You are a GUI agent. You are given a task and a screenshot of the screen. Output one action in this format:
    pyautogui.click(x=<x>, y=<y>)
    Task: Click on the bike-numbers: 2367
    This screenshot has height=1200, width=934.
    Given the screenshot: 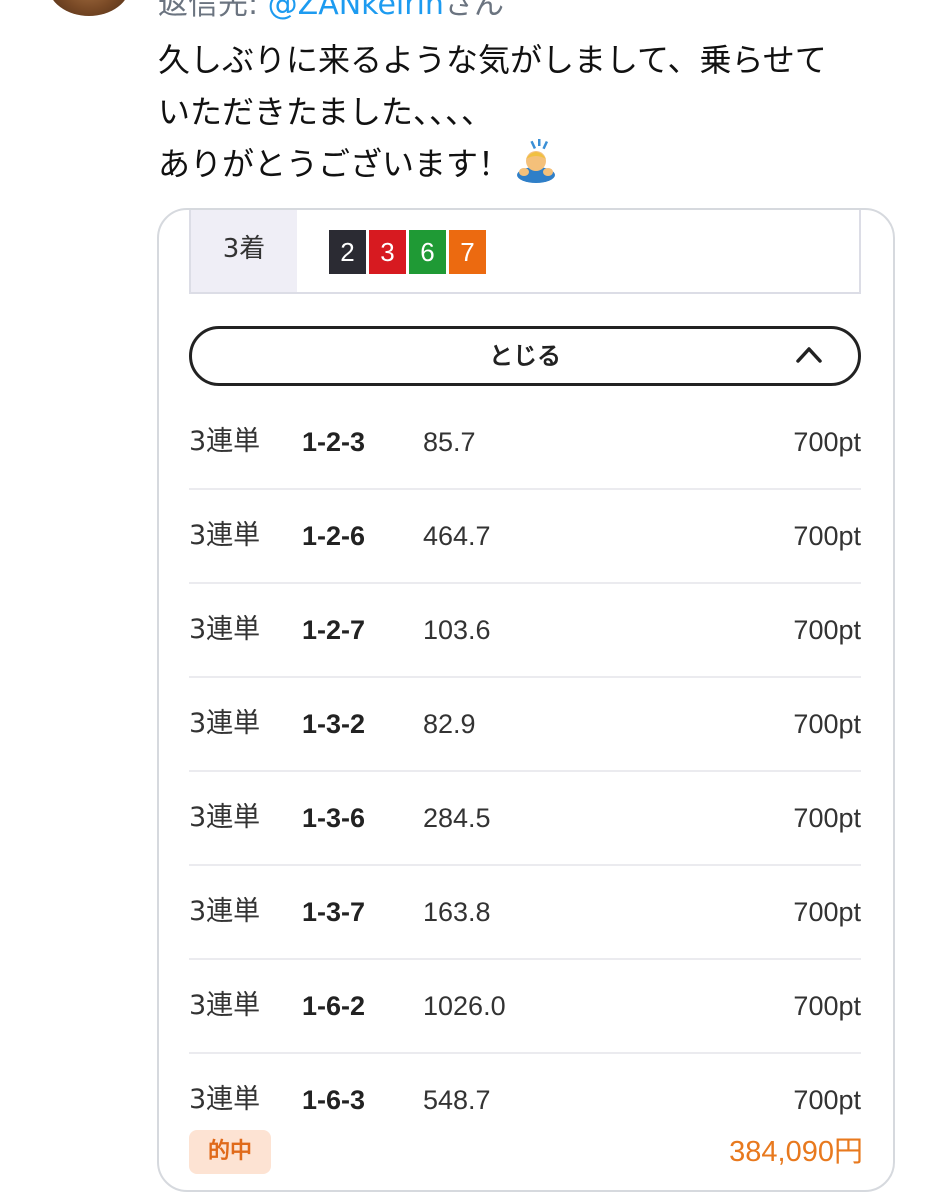 What is the action you would take?
    pyautogui.click(x=407, y=252)
    